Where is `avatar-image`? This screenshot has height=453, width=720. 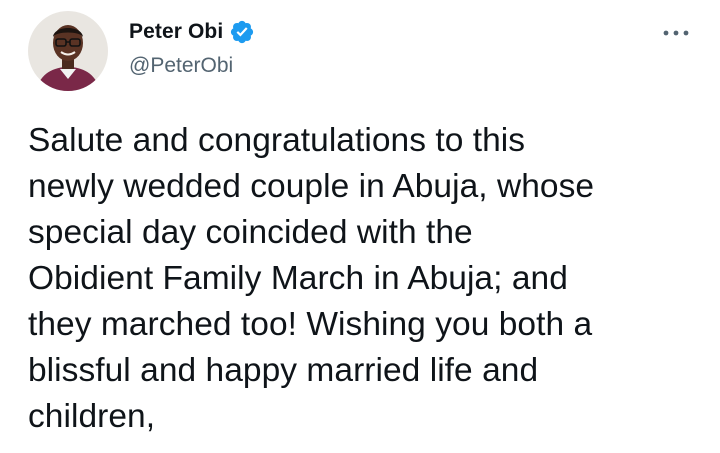
avatar-image is located at coordinates (68, 51).